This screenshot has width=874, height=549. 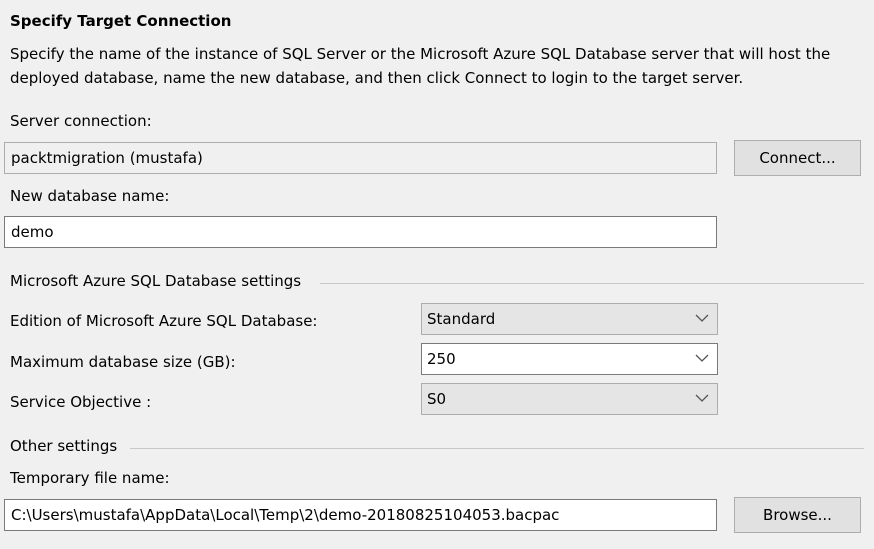 I want to click on other-group-divider, so click(x=497, y=448).